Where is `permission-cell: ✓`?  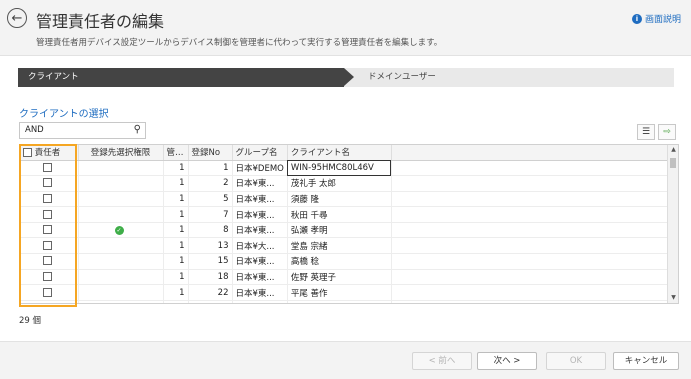 permission-cell: ✓ is located at coordinates (121, 230).